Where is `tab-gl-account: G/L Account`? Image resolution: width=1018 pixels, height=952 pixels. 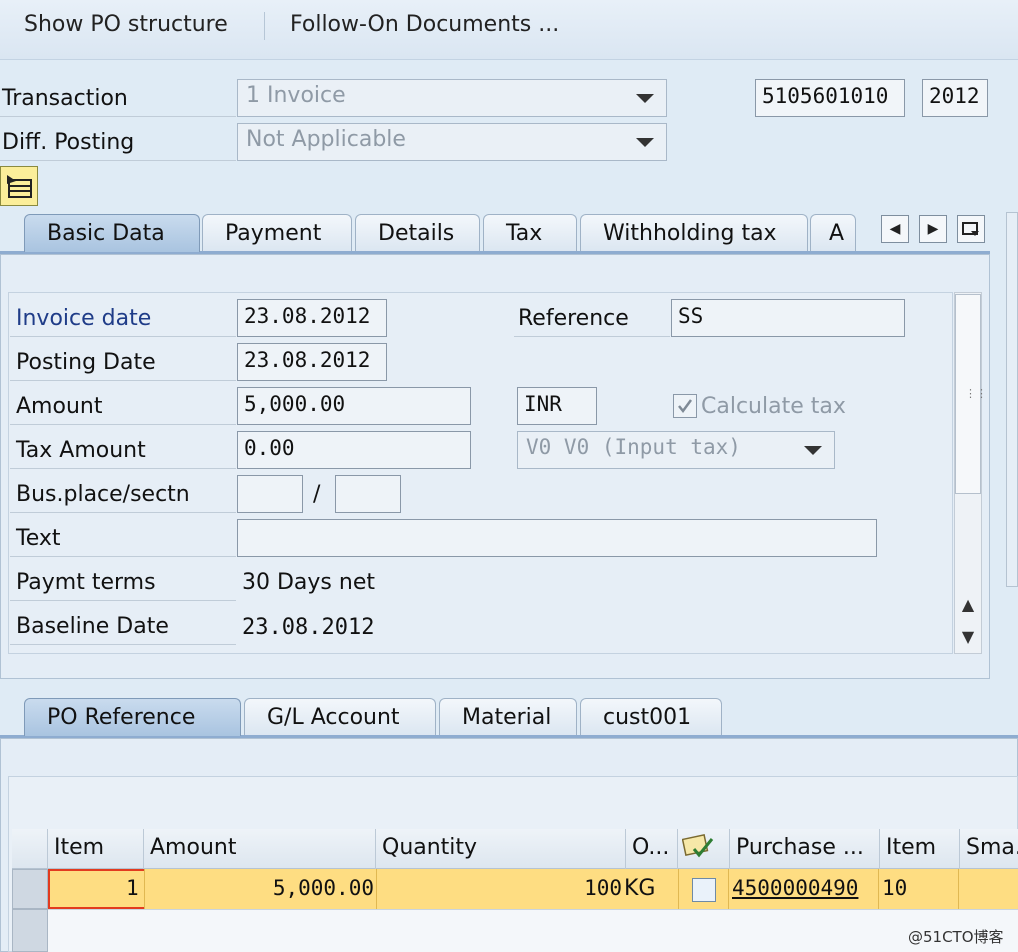 tab-gl-account: G/L Account is located at coordinates (340, 717).